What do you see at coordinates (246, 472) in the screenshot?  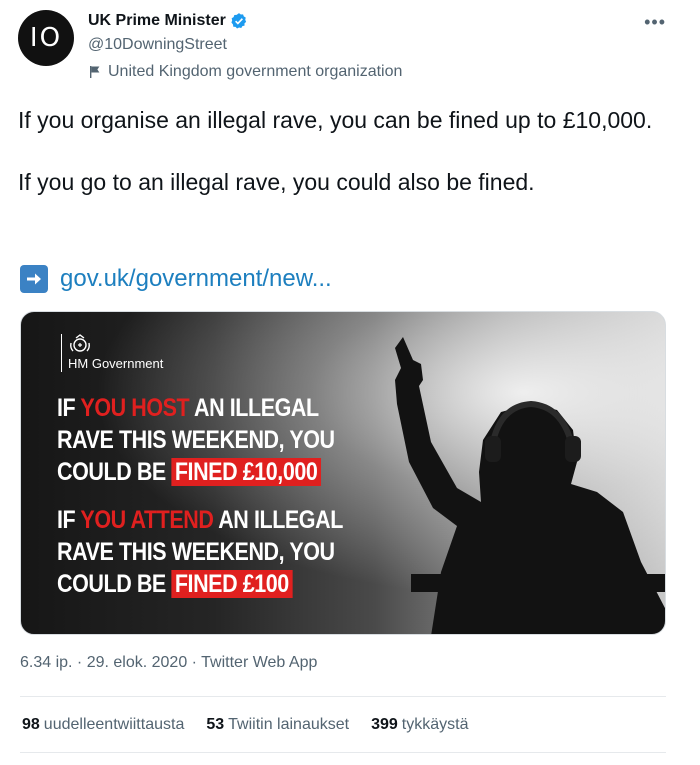 I see `fine-amount-box: FINED £10,000` at bounding box center [246, 472].